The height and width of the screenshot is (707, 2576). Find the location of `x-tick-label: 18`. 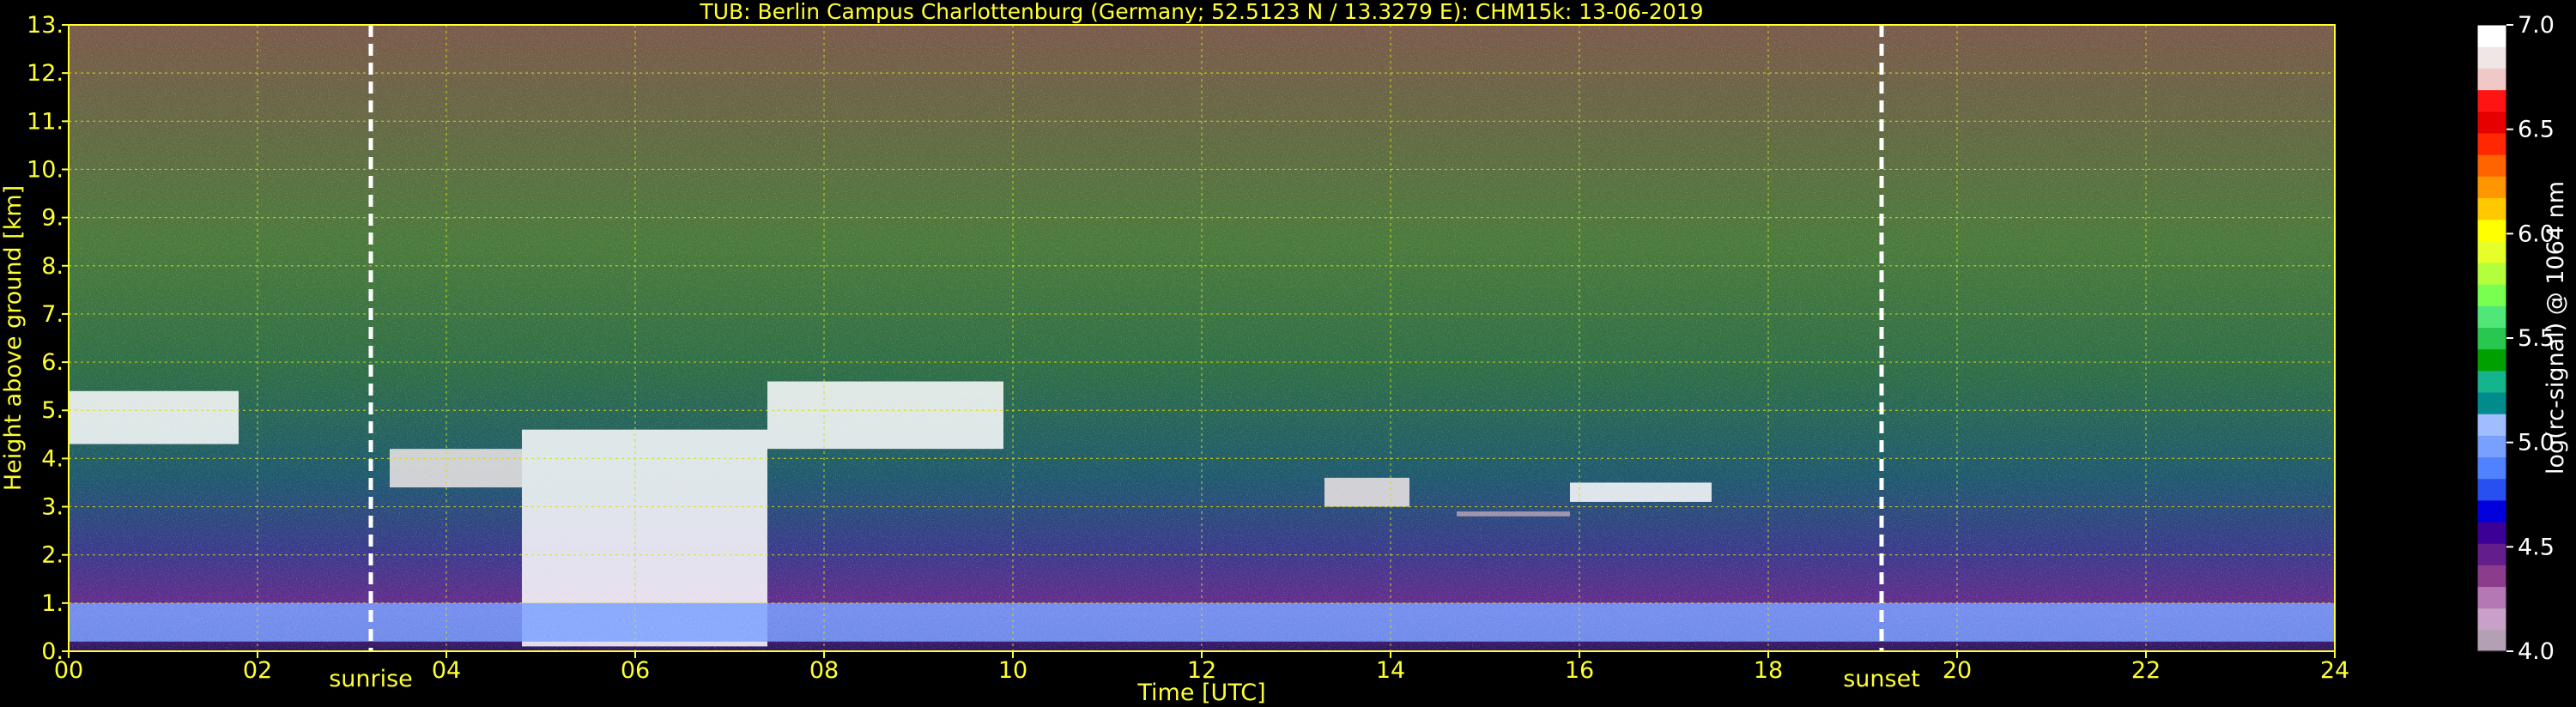

x-tick-label: 18 is located at coordinates (1768, 670).